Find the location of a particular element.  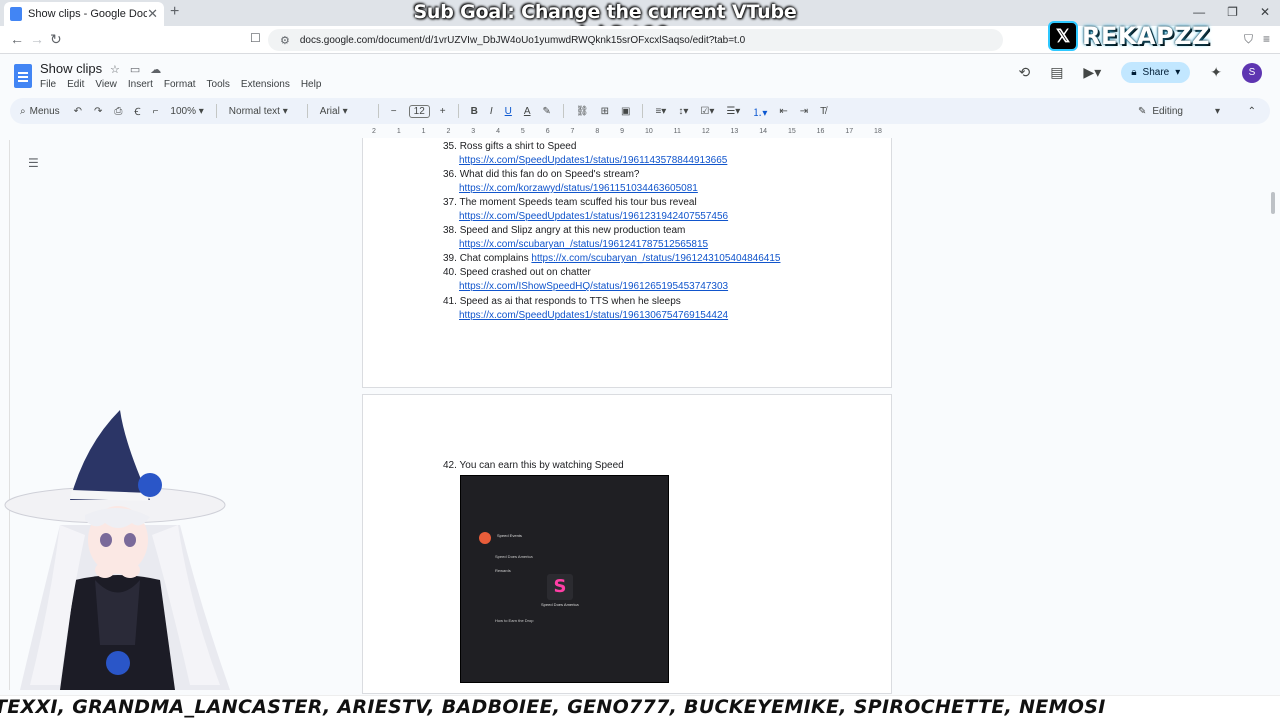

extension-icons: ⛉ ≡ is located at coordinates (1257, 39).